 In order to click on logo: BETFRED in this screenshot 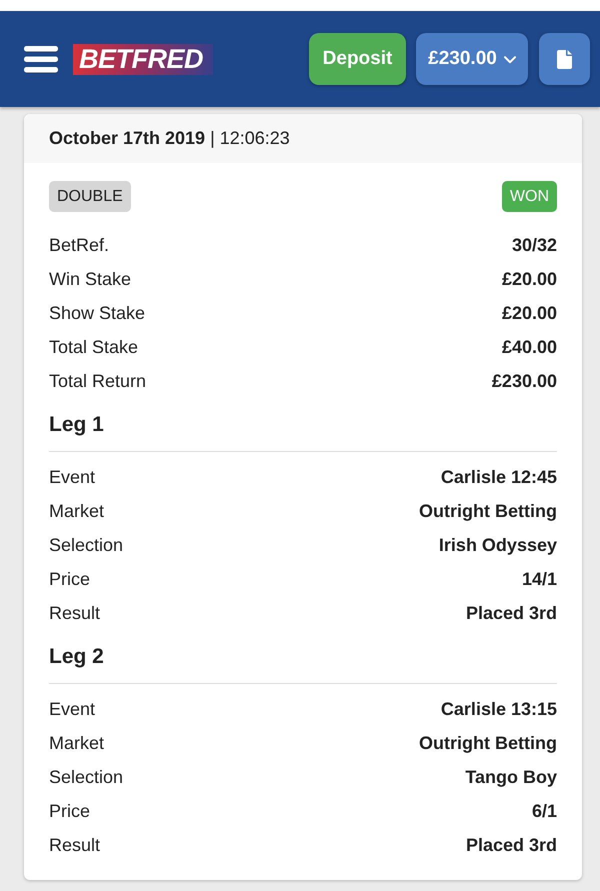, I will do `click(143, 59)`.